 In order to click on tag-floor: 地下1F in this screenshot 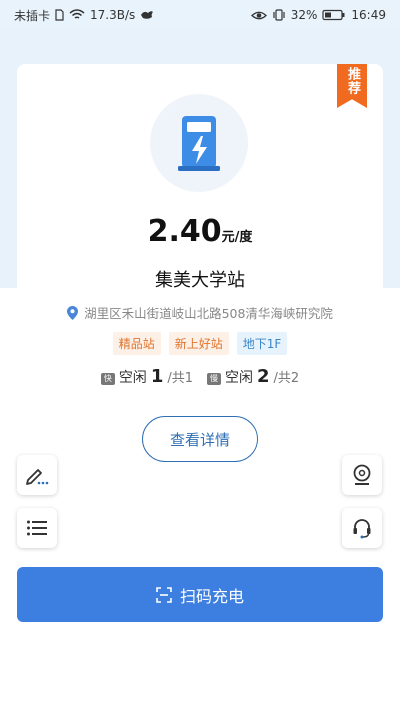, I will do `click(262, 343)`.